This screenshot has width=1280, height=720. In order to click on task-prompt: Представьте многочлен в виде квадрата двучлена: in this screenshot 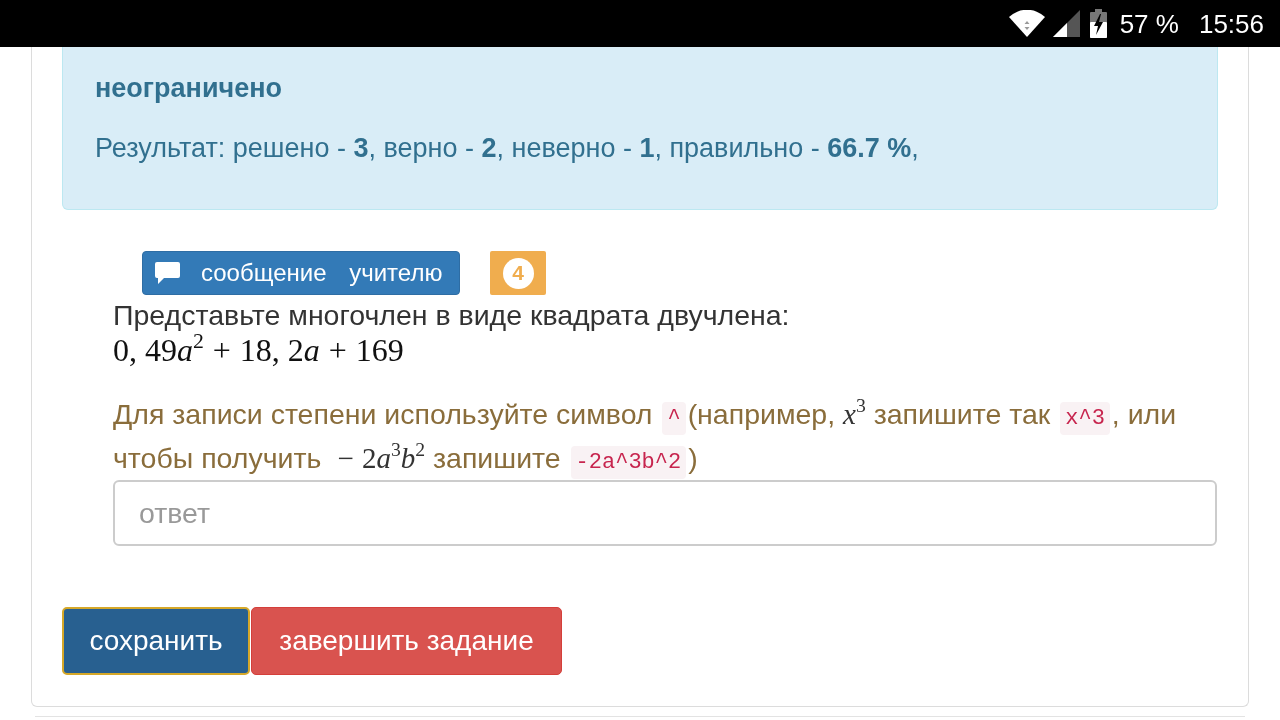, I will do `click(452, 315)`.